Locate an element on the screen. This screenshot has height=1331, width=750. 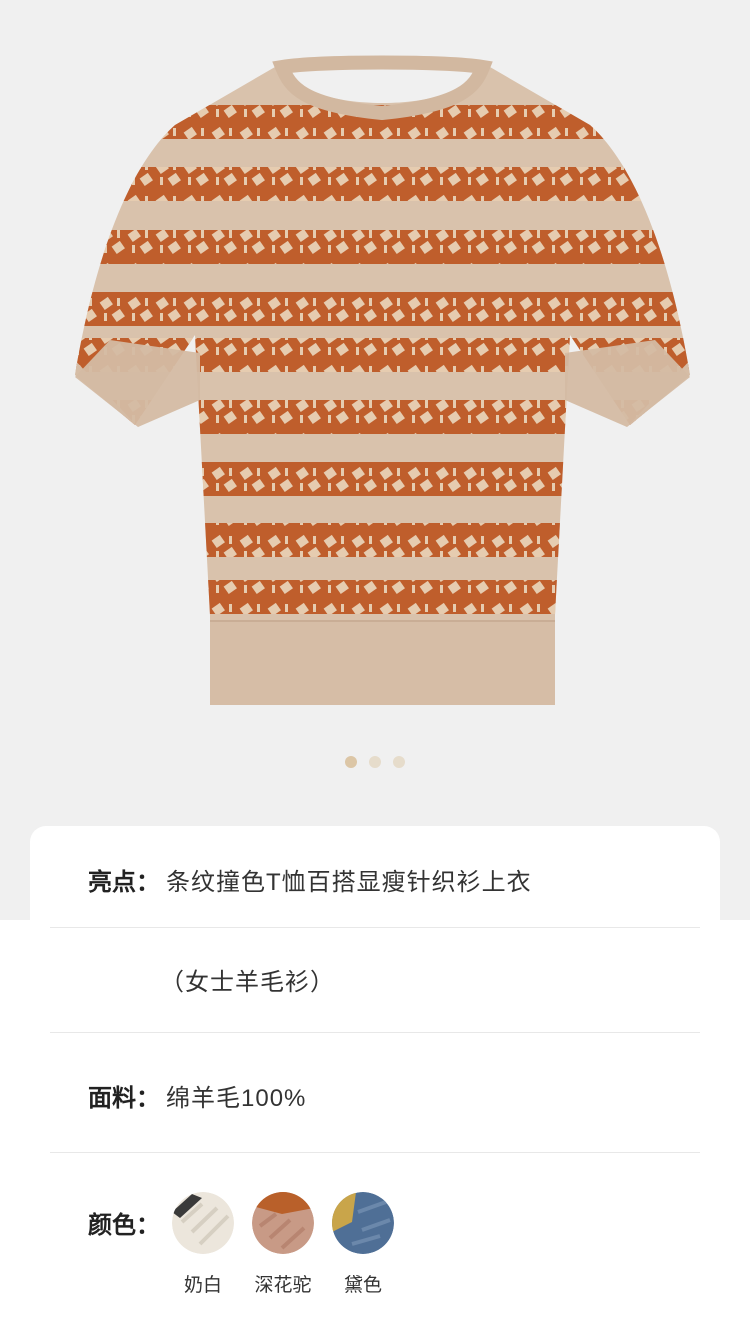
color-option-navy: 黛色 is located at coordinates (363, 1244).